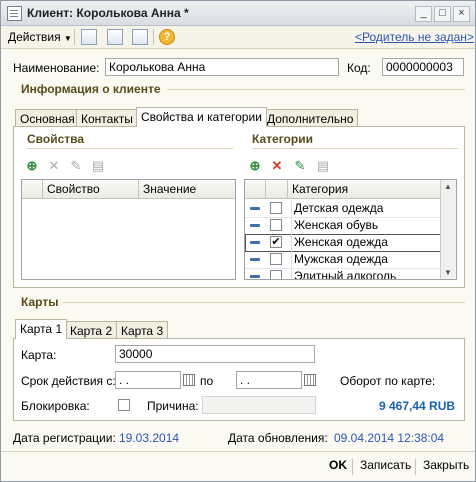 The image size is (476, 482). Describe the element at coordinates (238, 13) in the screenshot. I see `title-bar: Клиент: Королькова Анна * _ □ ×` at that location.